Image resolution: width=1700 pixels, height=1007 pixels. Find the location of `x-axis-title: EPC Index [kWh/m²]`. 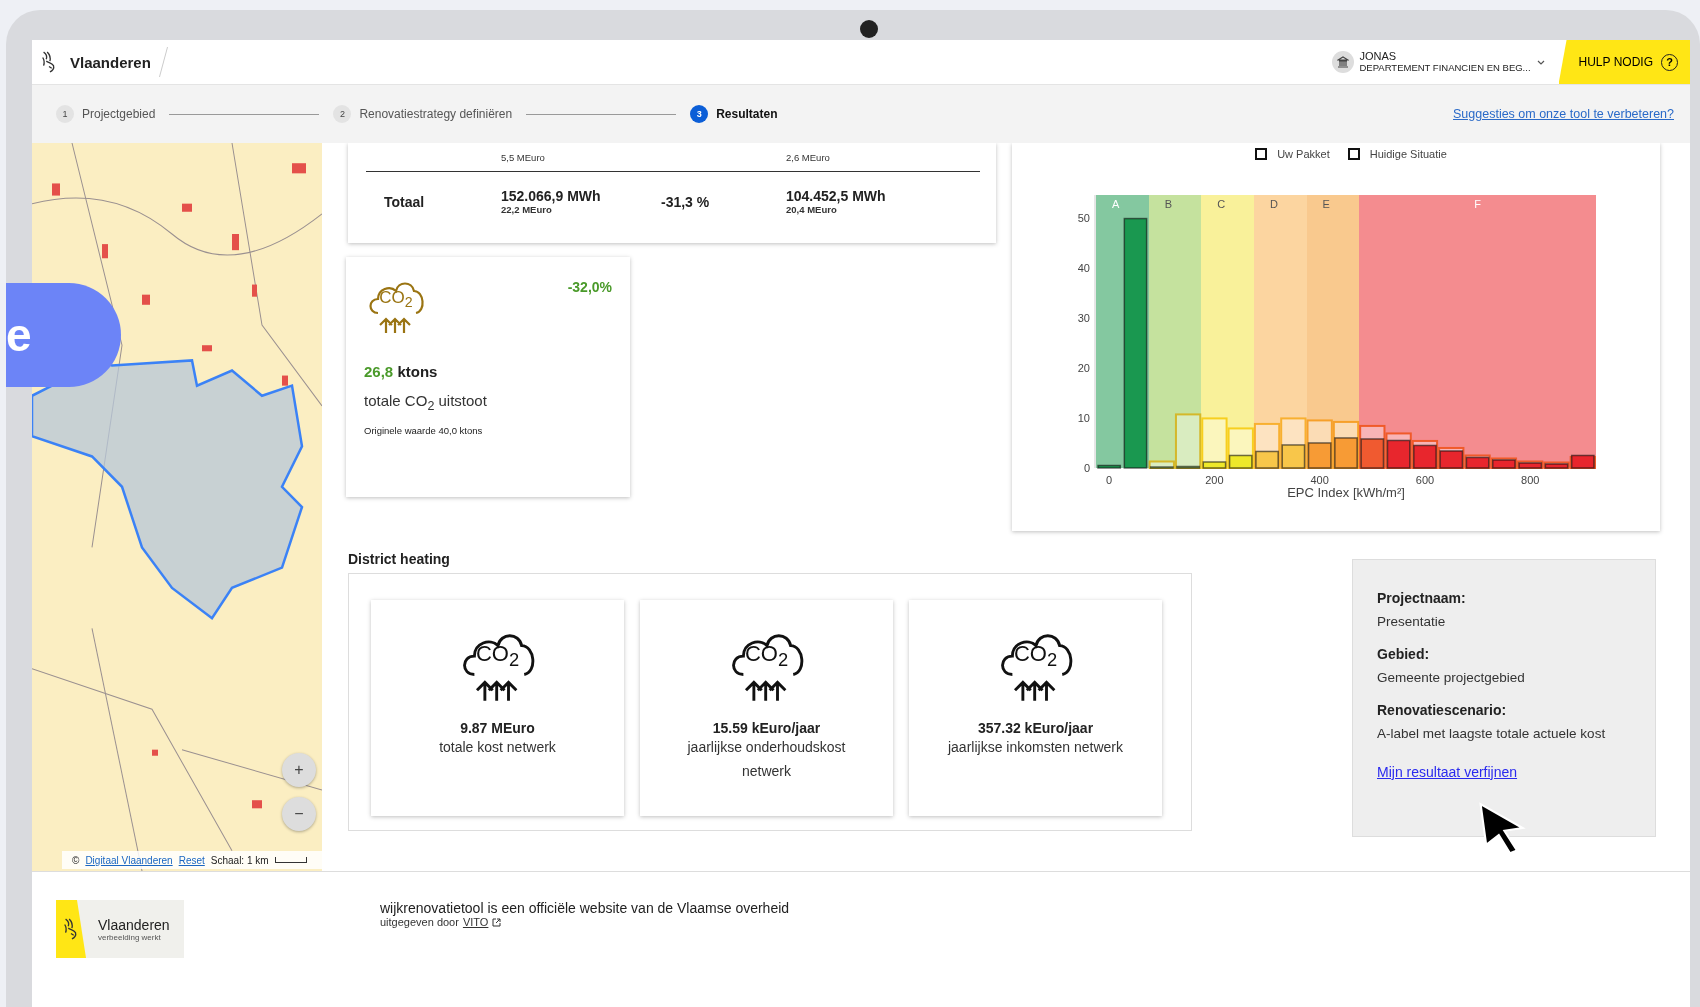

x-axis-title: EPC Index [kWh/m²] is located at coordinates (1346, 492).